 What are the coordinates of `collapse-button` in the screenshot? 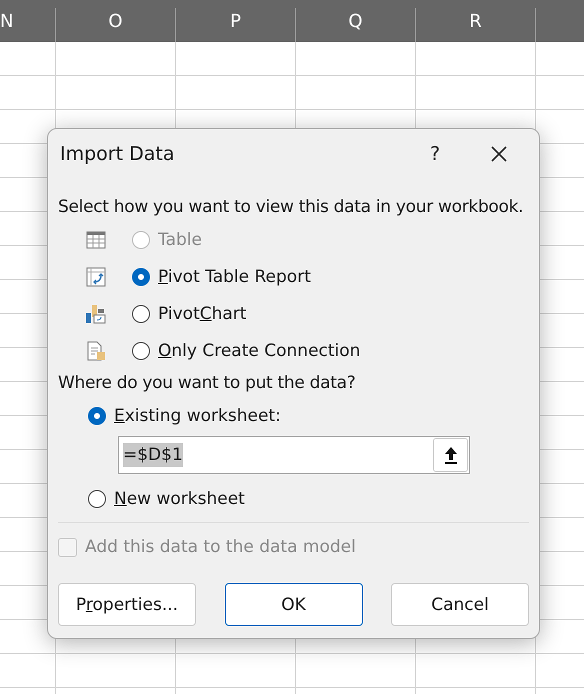 It's located at (450, 455).